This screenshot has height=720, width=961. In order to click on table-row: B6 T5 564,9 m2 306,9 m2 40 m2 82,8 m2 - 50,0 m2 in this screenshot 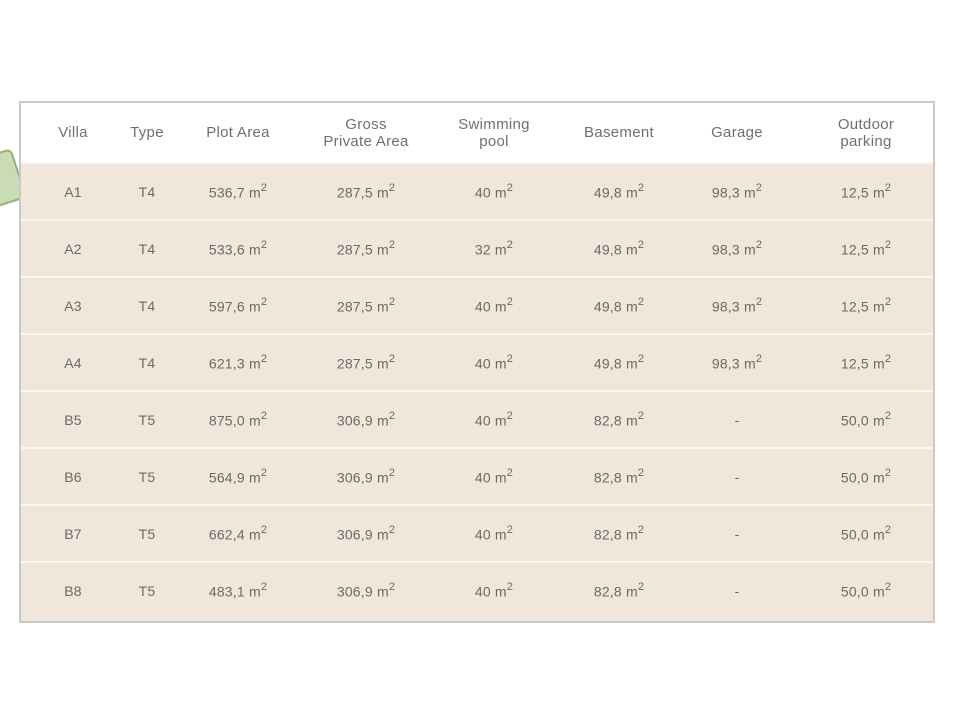, I will do `click(477, 476)`.